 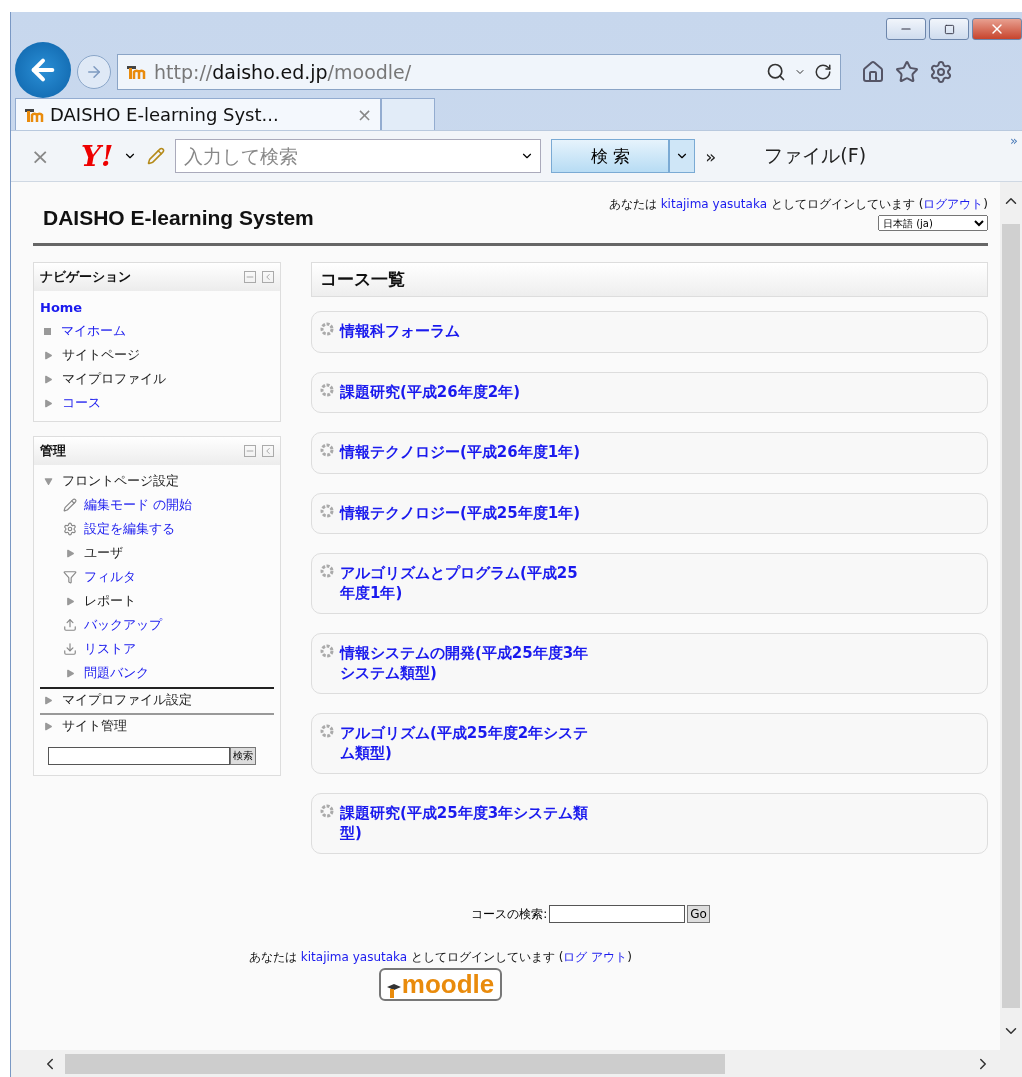 I want to click on tree-item: バックアップ, so click(x=123, y=625).